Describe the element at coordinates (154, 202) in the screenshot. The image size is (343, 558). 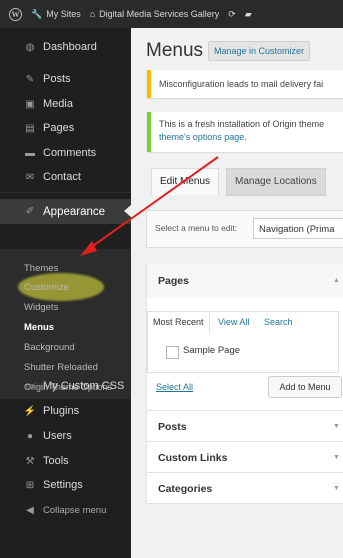
I see `annotation-arrow-line` at that location.